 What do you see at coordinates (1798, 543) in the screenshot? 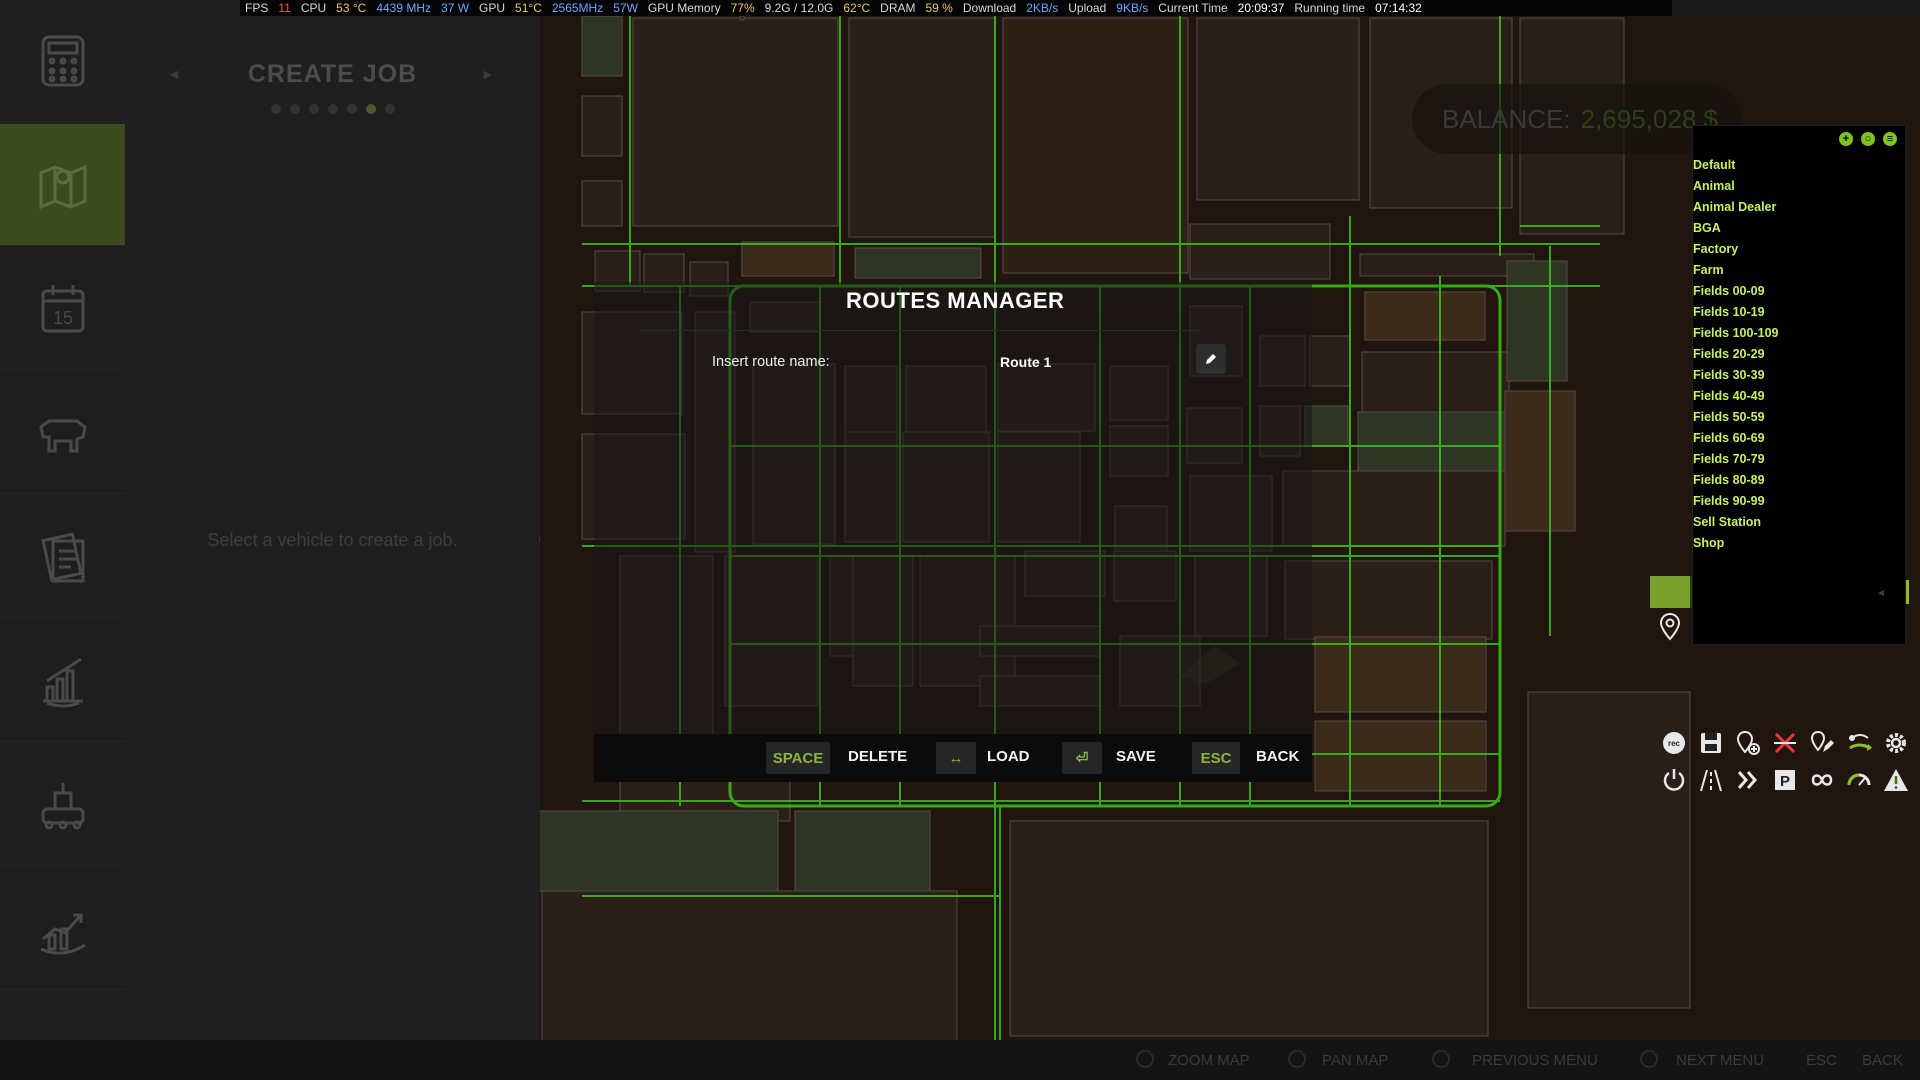
I see `route-list-item: Shop` at bounding box center [1798, 543].